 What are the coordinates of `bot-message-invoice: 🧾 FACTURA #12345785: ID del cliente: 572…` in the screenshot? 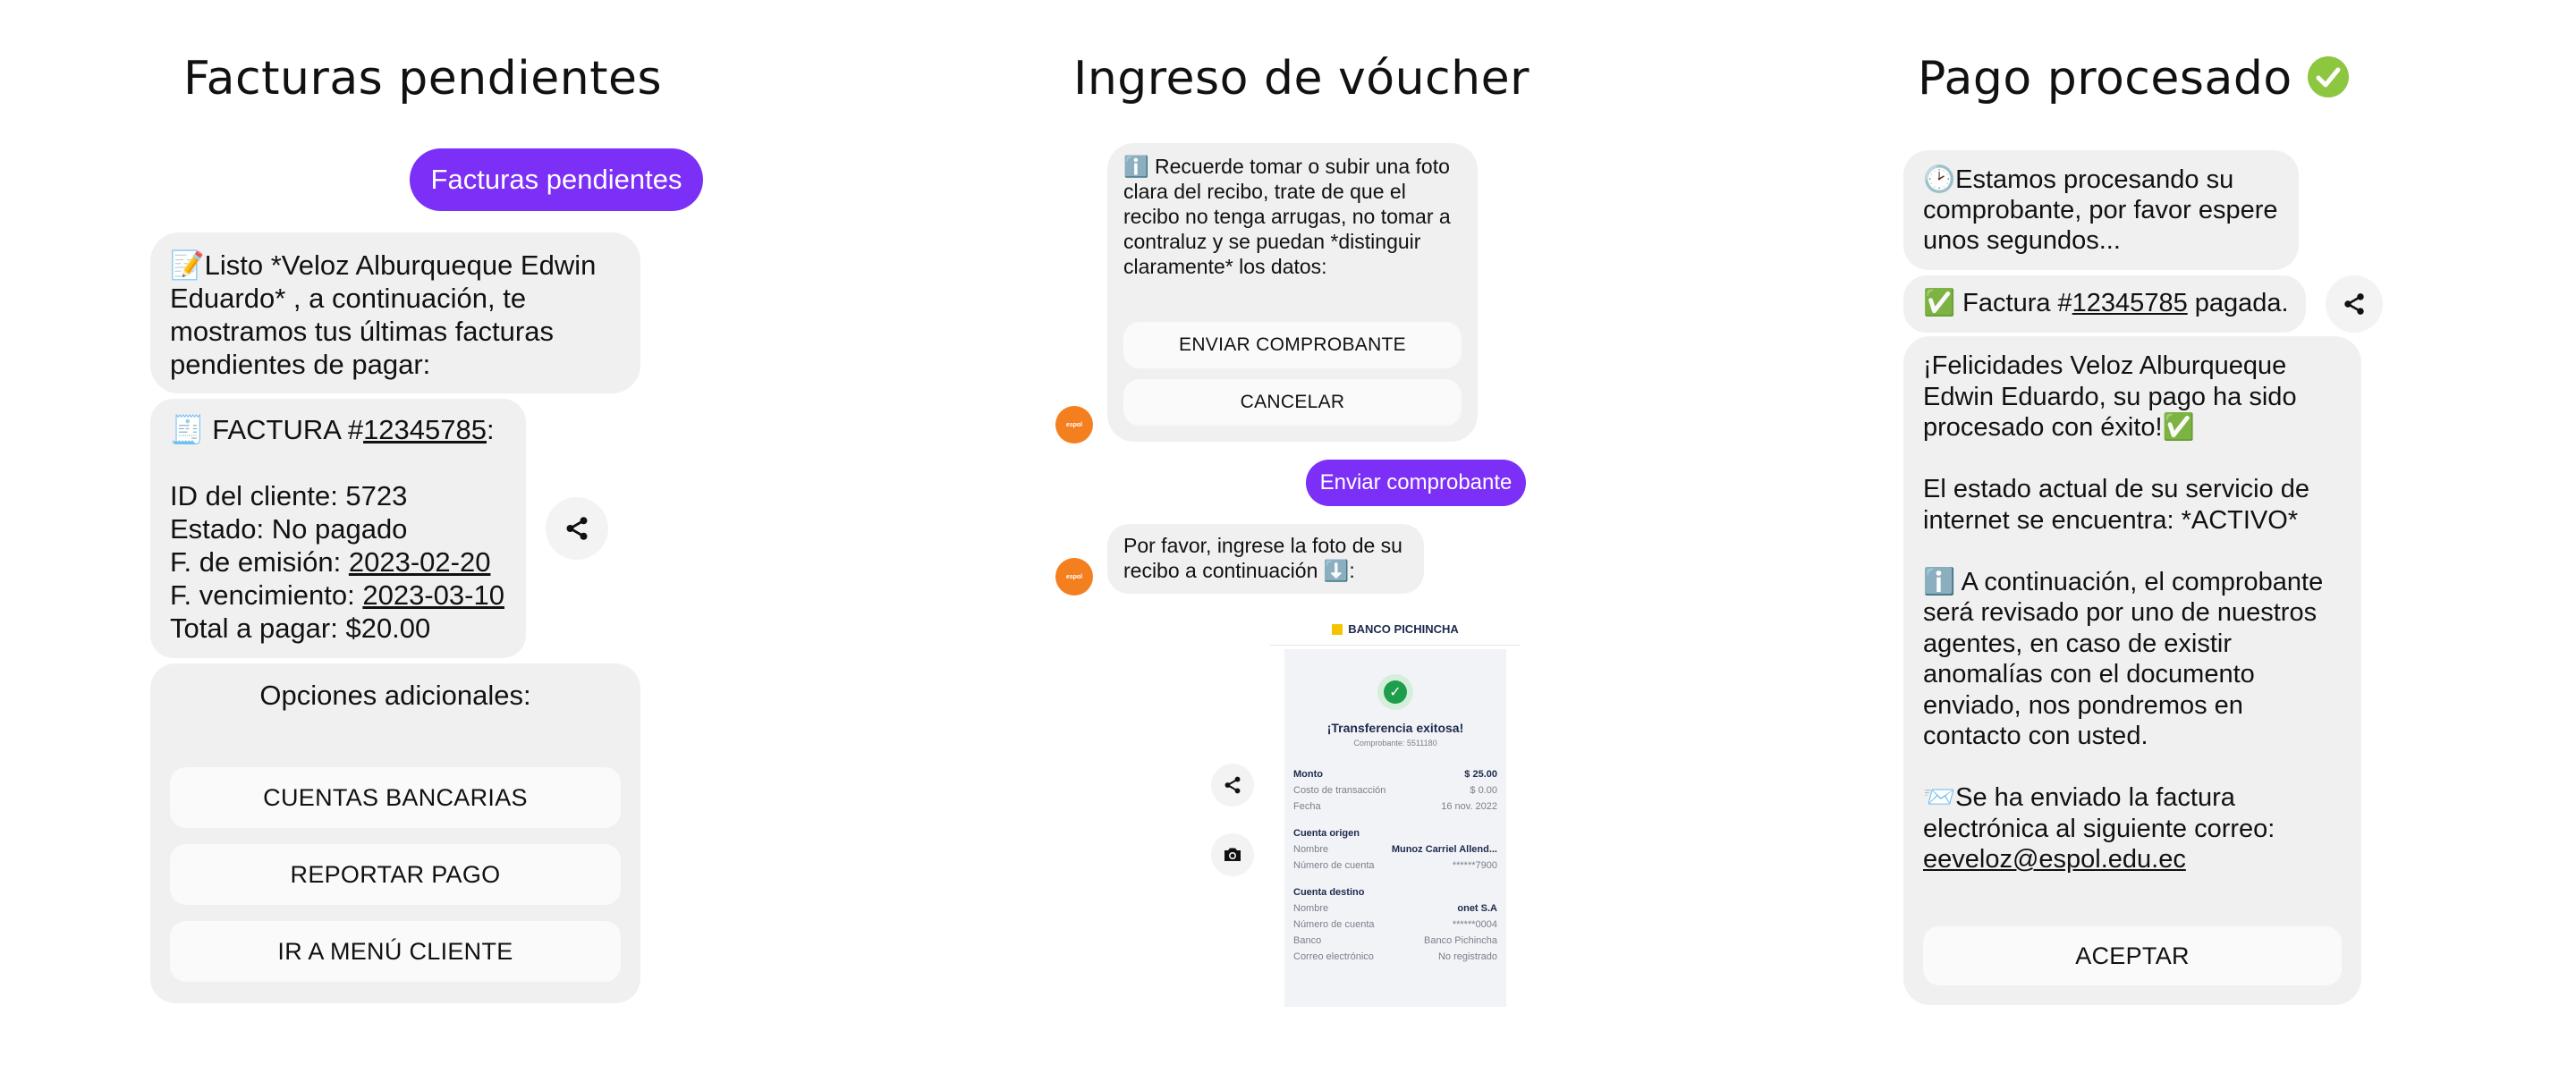 It's located at (338, 528).